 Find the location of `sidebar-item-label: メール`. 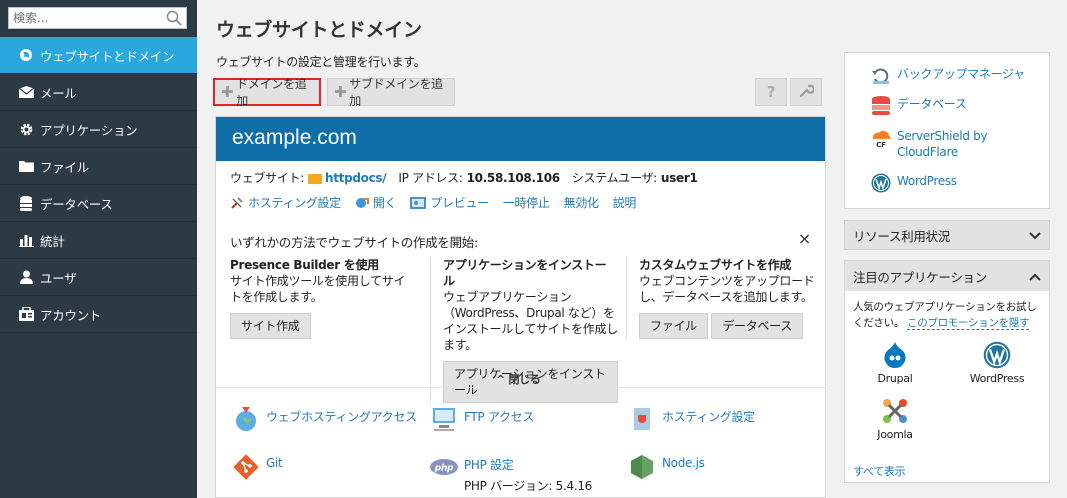

sidebar-item-label: メール is located at coordinates (58, 93).